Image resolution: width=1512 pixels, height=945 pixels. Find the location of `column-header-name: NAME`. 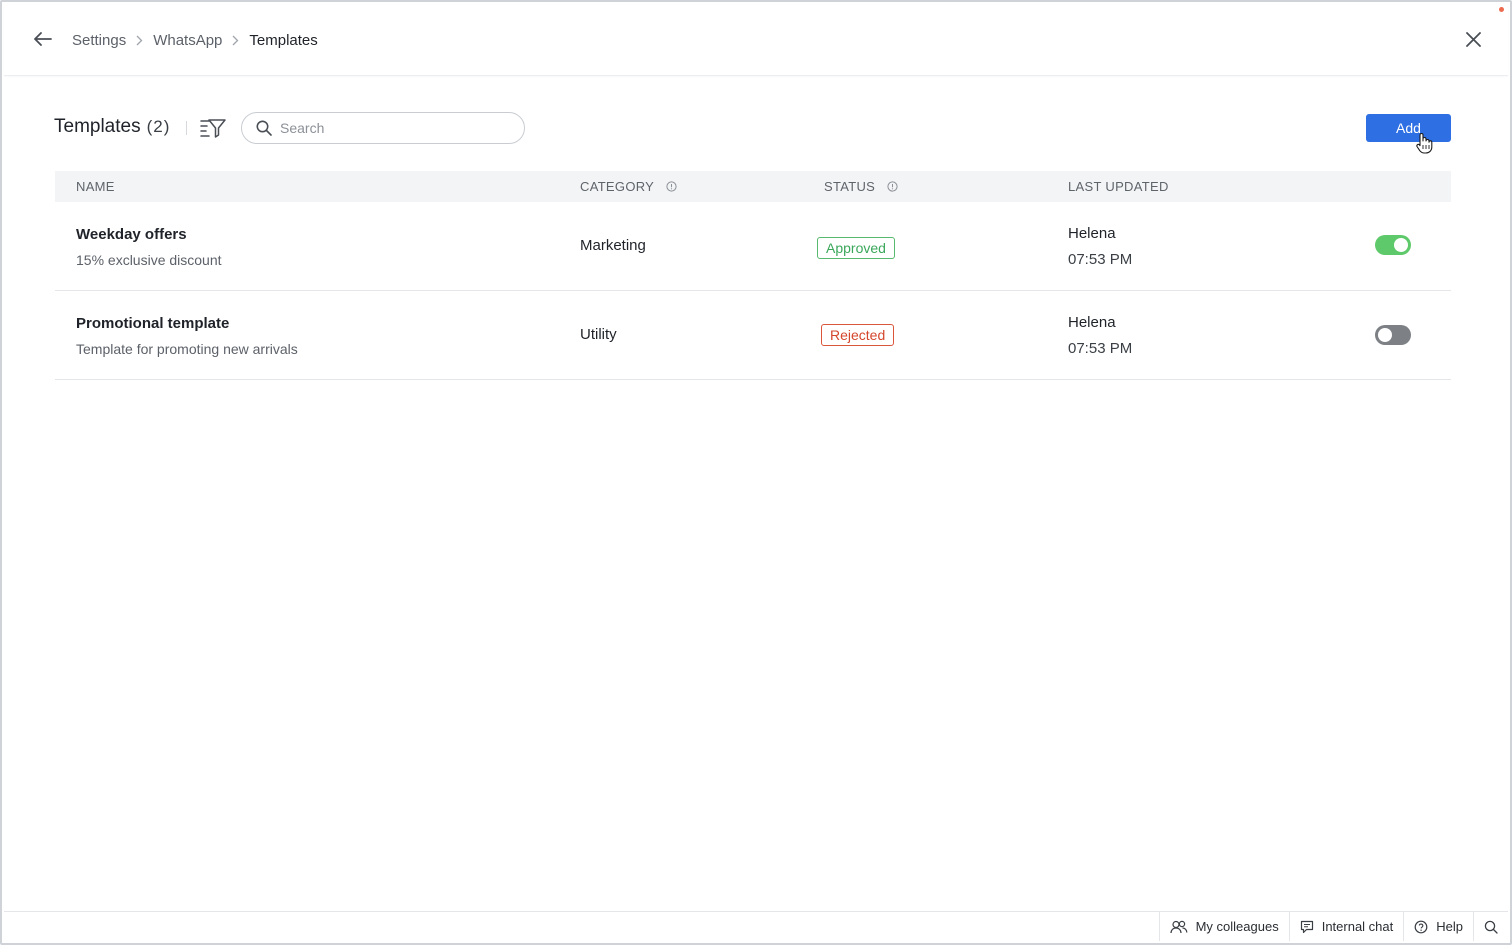

column-header-name: NAME is located at coordinates (95, 186).